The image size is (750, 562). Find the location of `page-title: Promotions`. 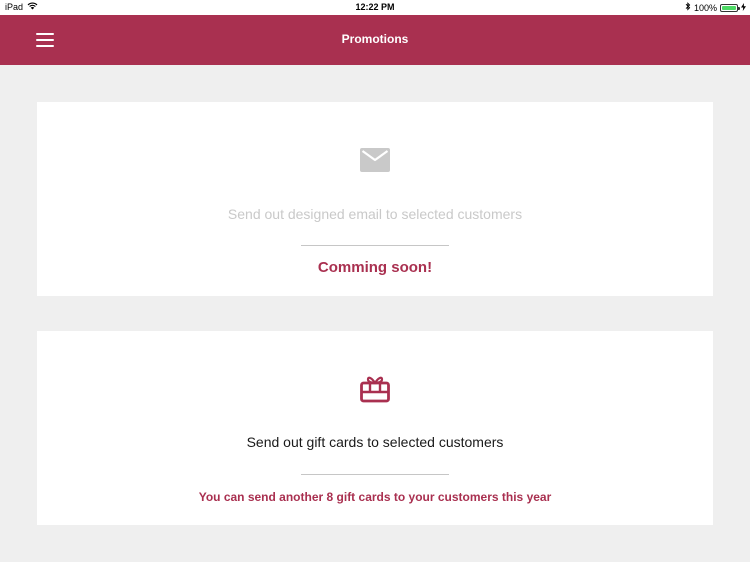

page-title: Promotions is located at coordinates (375, 39).